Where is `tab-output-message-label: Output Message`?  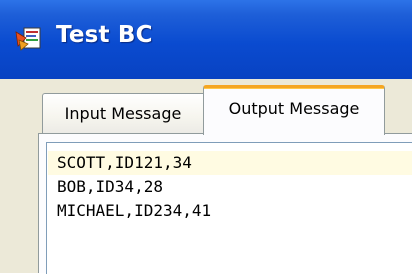 tab-output-message-label: Output Message is located at coordinates (294, 108).